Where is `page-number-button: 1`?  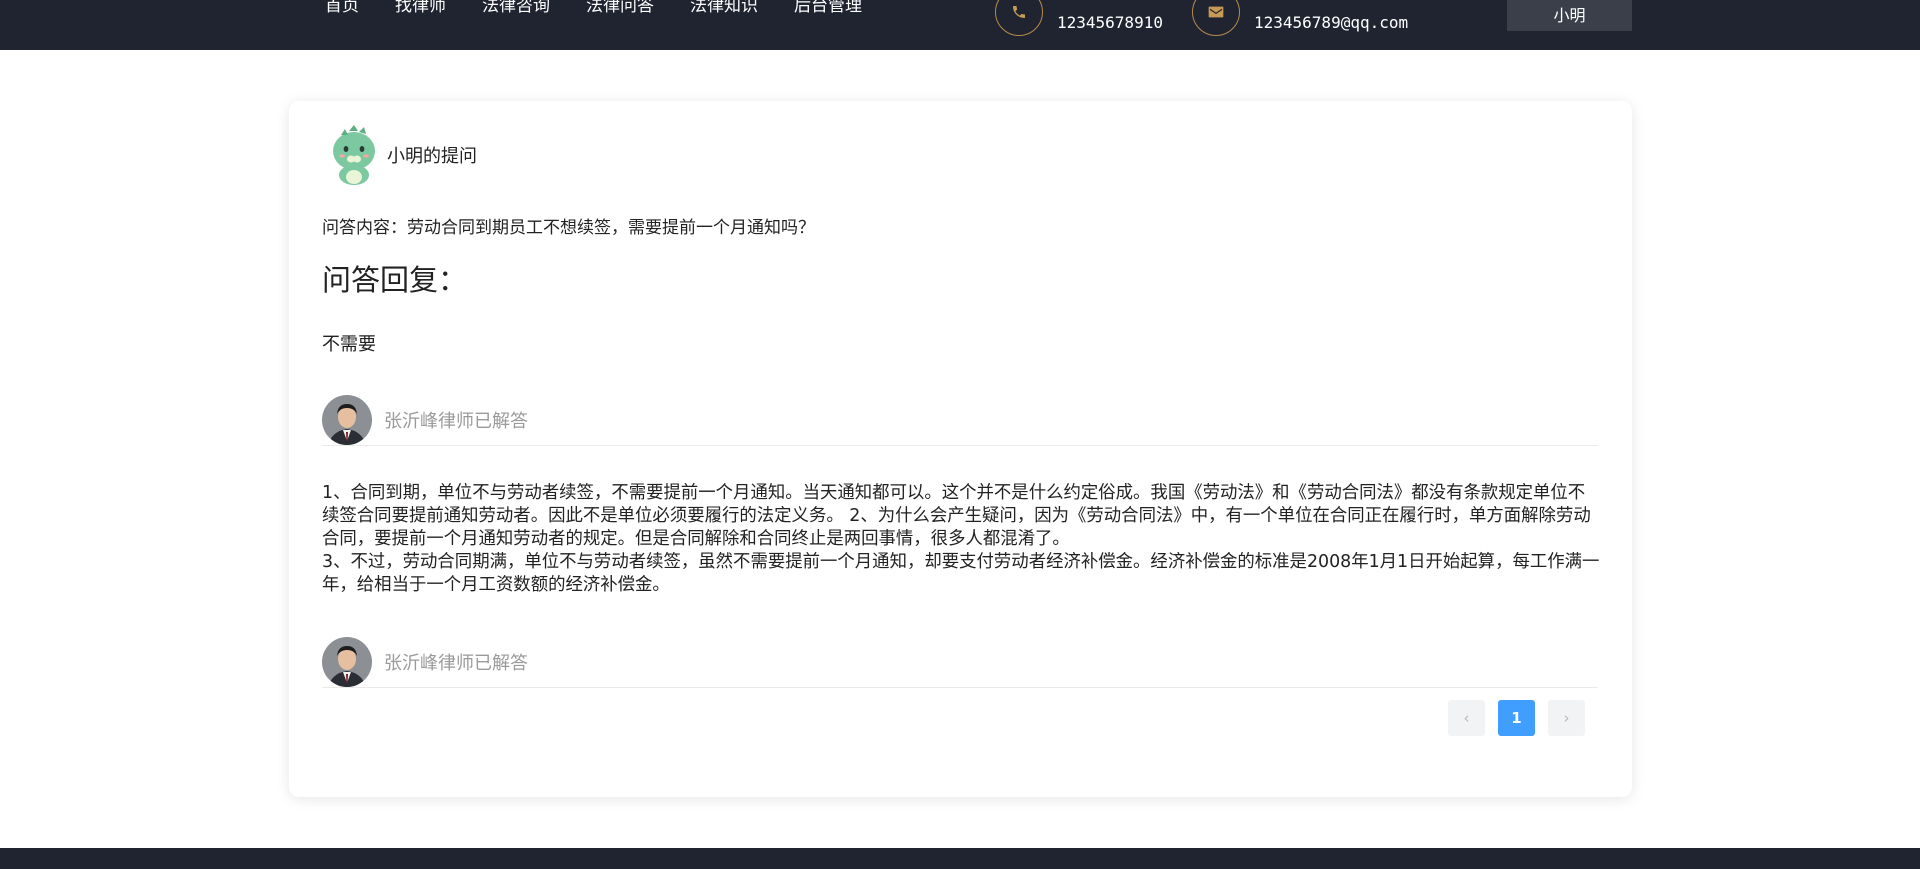
page-number-button: 1 is located at coordinates (1516, 718).